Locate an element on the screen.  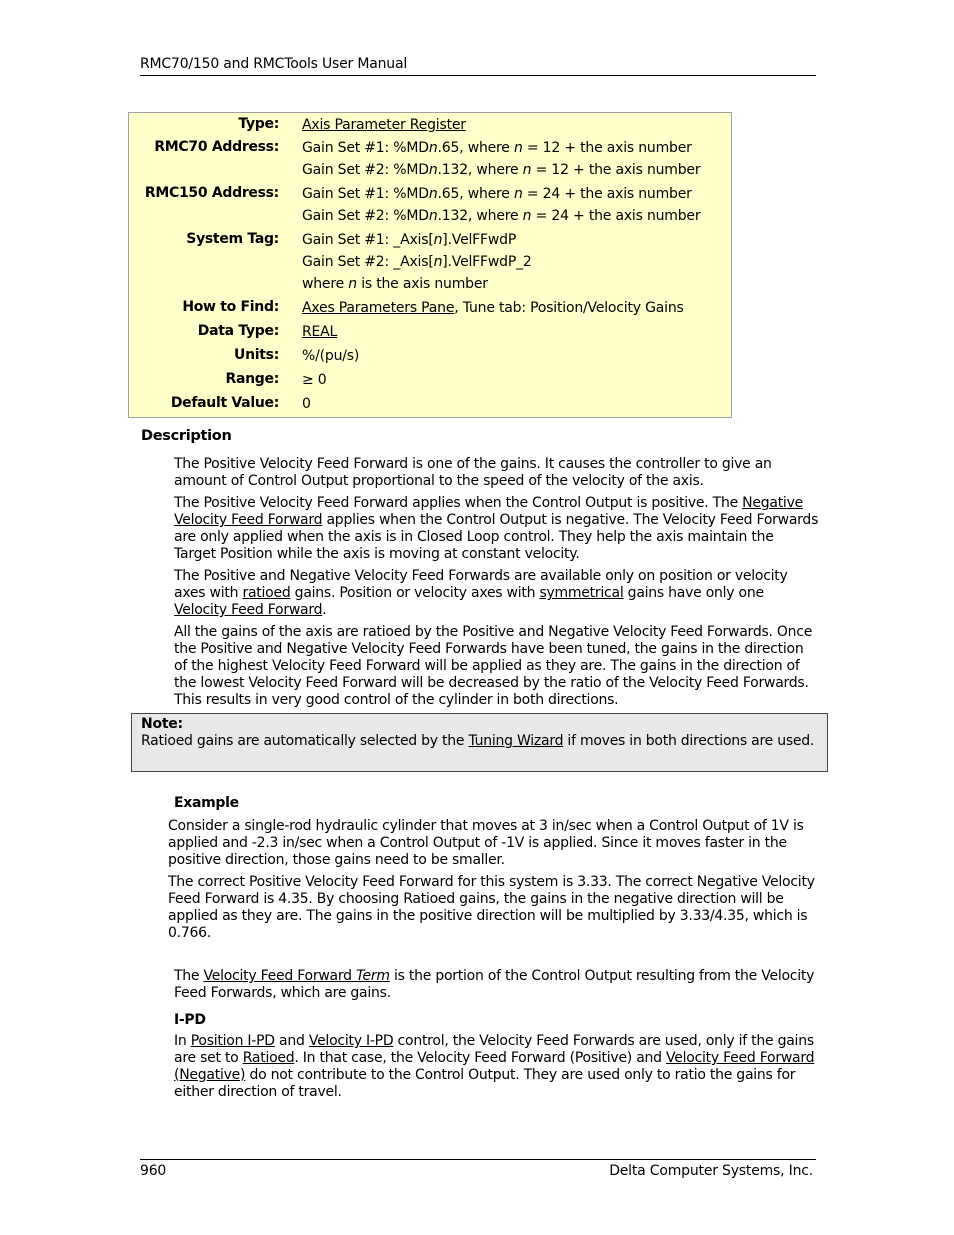
description-heading: Description is located at coordinates (186, 436).